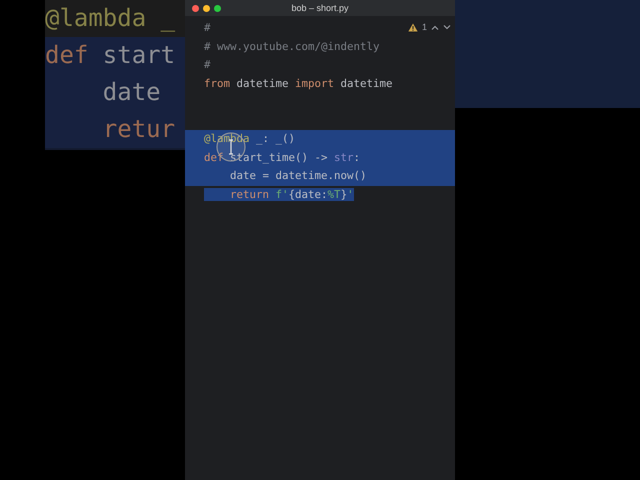 The height and width of the screenshot is (480, 640). What do you see at coordinates (298, 175) in the screenshot?
I see `code-line: date = datetime.now()` at bounding box center [298, 175].